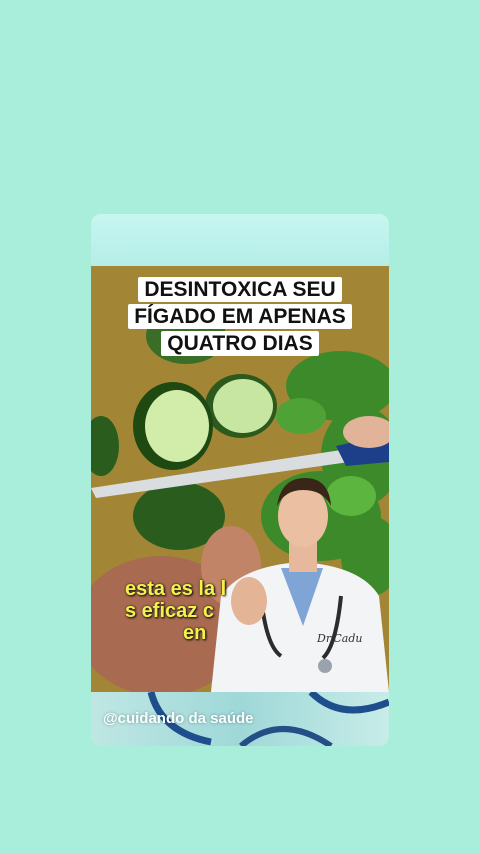 This screenshot has height=854, width=480. Describe the element at coordinates (240, 289) in the screenshot. I see `headline-line-1: DESINTOXICA SEU` at that location.